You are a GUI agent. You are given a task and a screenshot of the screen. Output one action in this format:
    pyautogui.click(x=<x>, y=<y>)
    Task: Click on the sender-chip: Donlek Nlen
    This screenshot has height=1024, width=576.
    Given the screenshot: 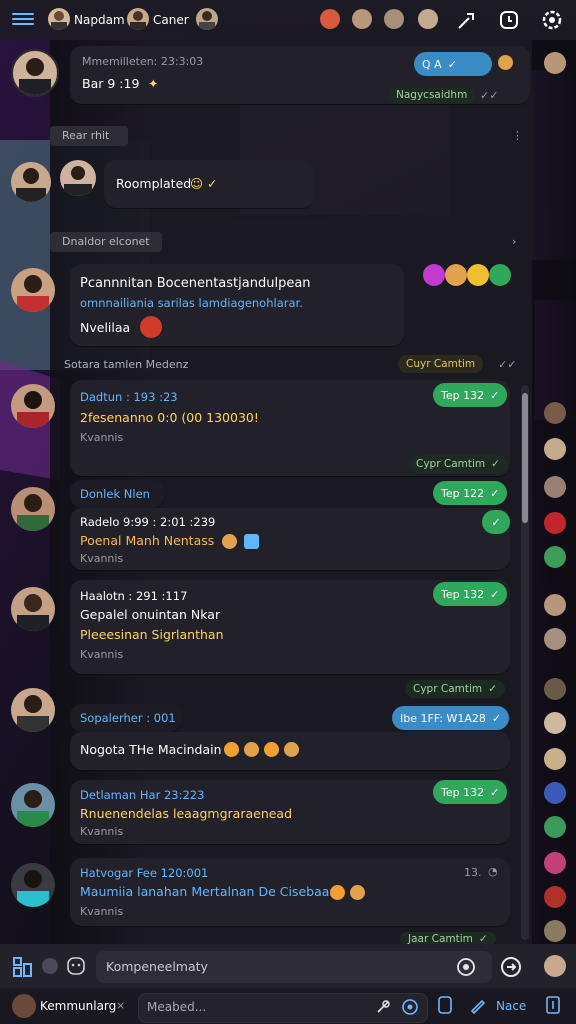 What is the action you would take?
    pyautogui.click(x=117, y=494)
    